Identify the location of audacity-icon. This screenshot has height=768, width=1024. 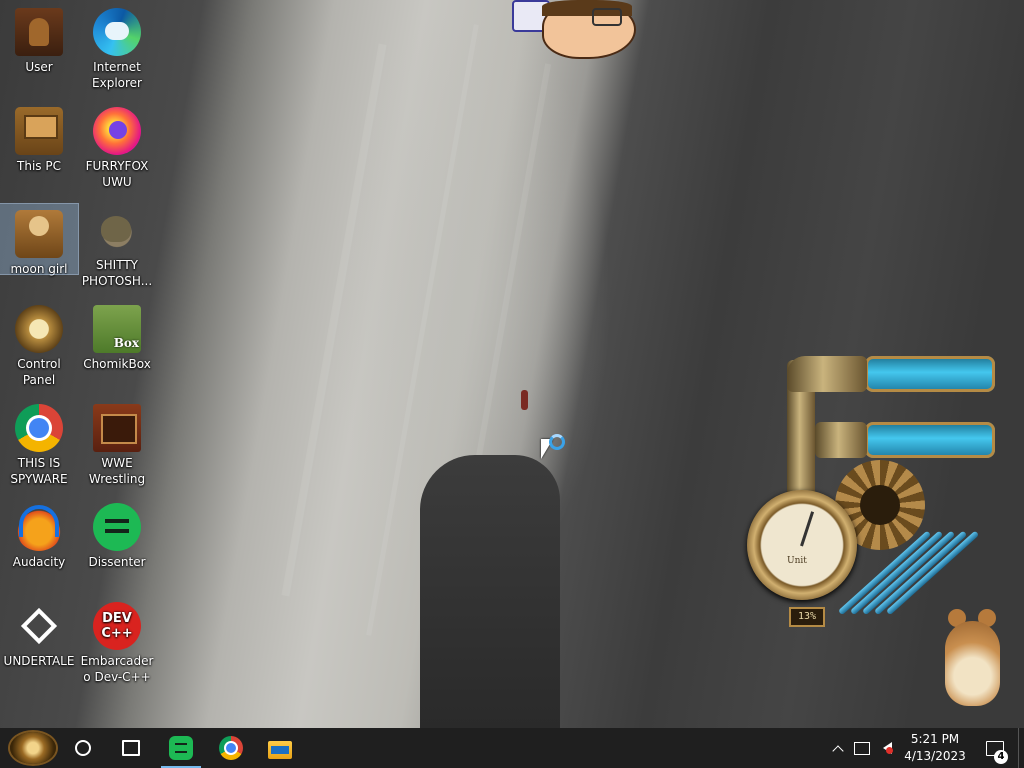
(39, 527).